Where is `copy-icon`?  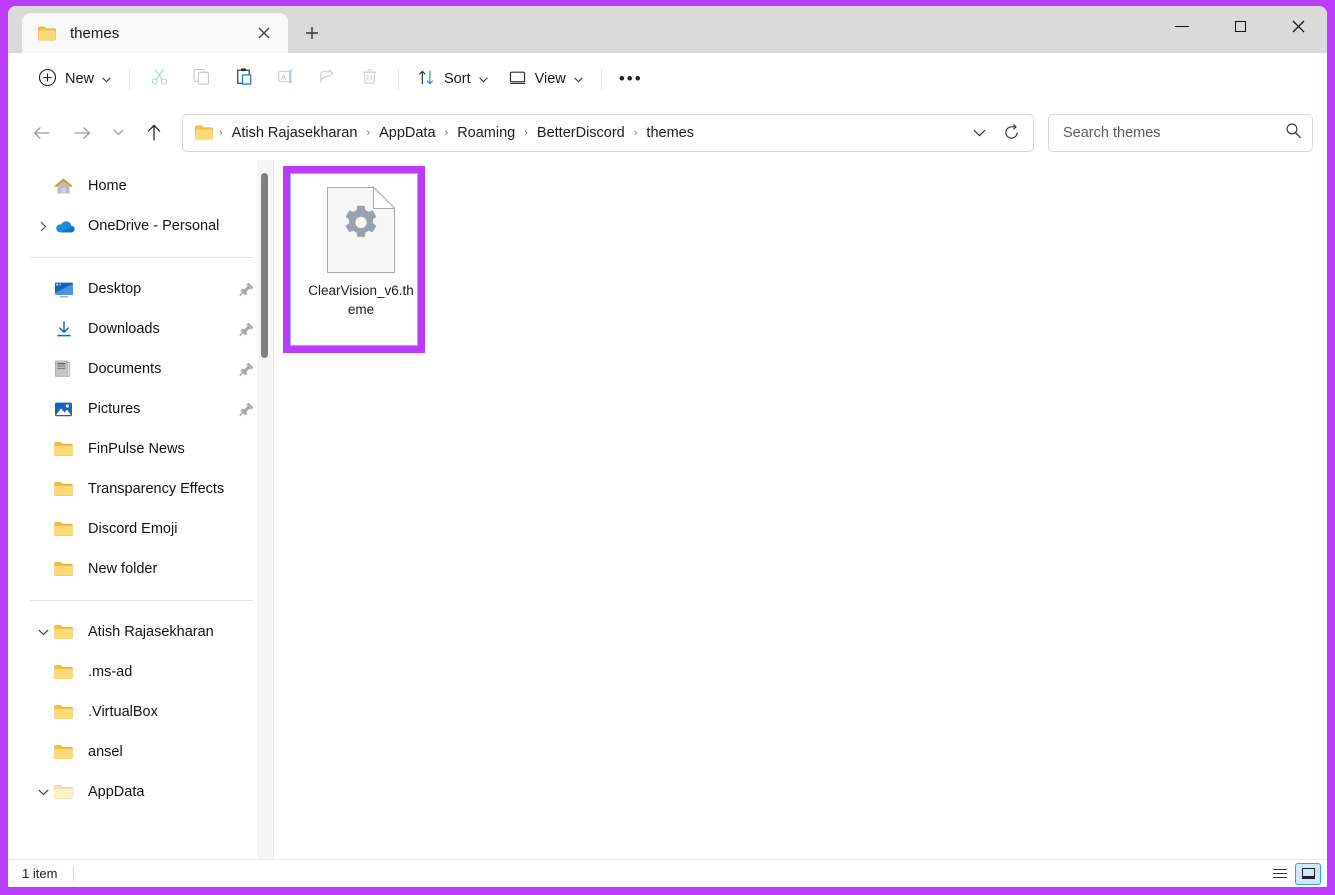
copy-icon is located at coordinates (201, 79).